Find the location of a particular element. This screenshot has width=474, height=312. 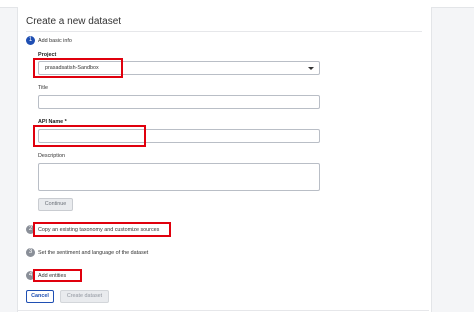

description-label: Description is located at coordinates (51, 156).